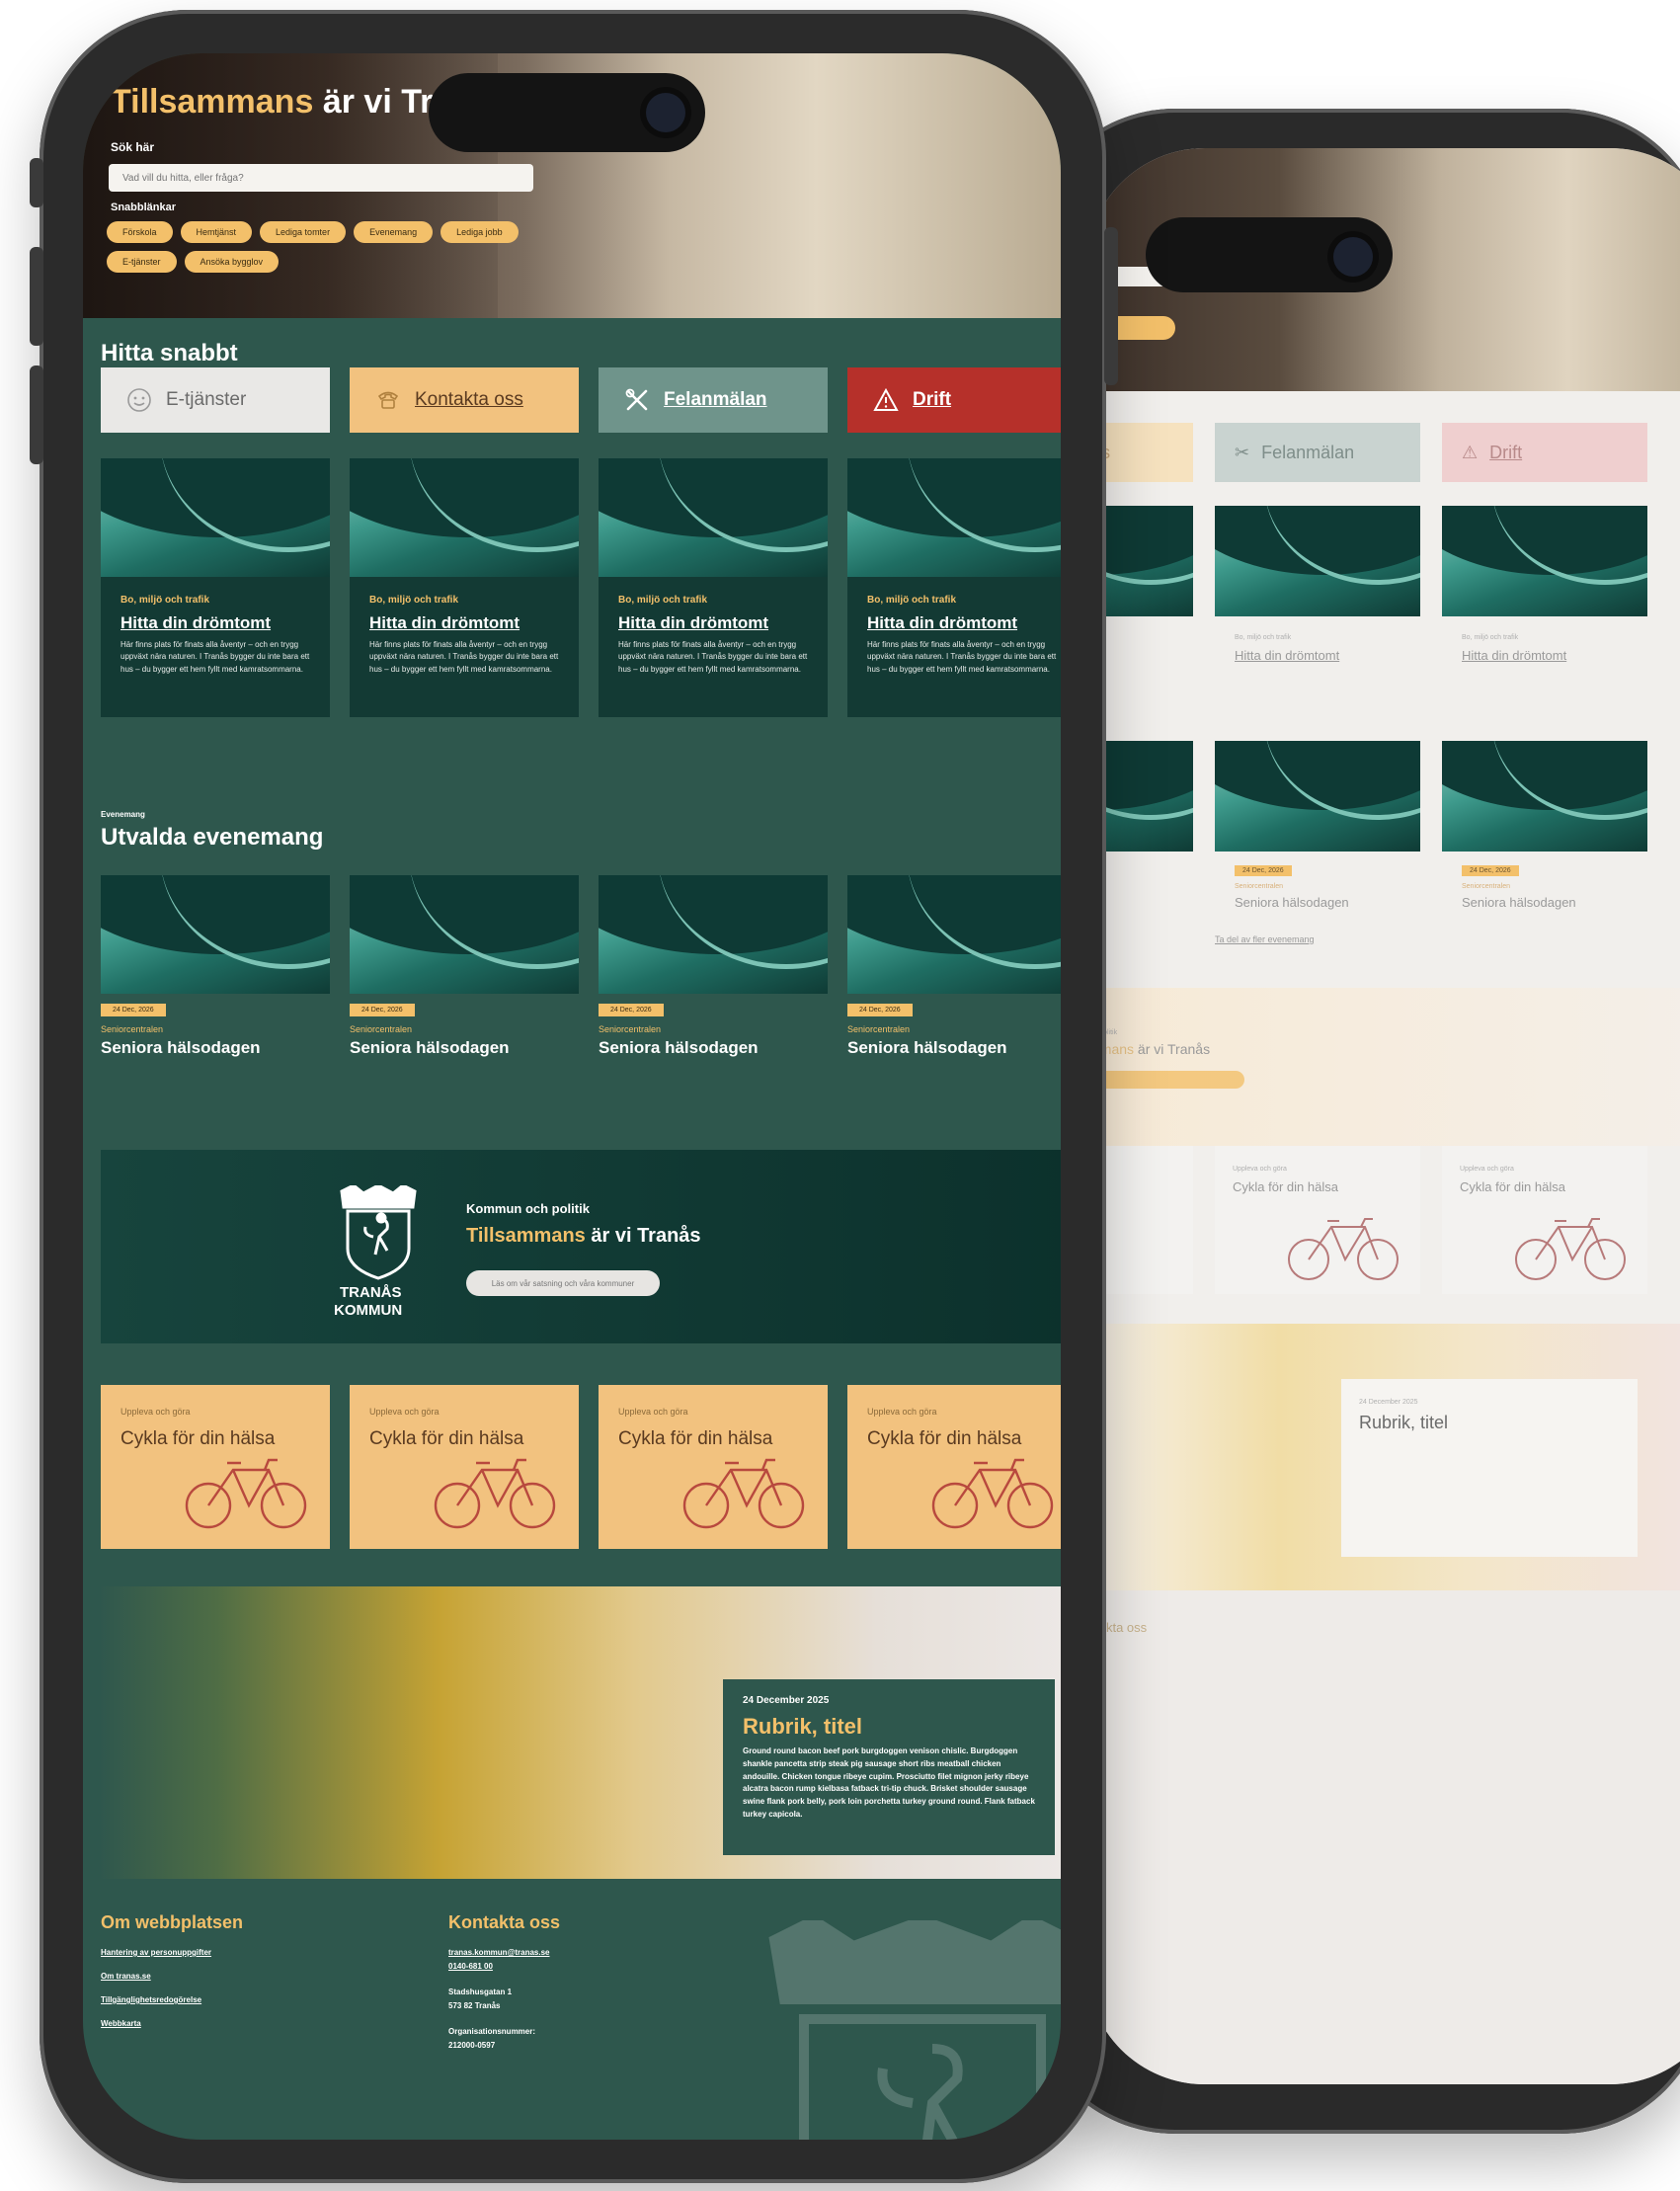 This screenshot has width=1680, height=2191. I want to click on back-banner, so click(1383, 1067).